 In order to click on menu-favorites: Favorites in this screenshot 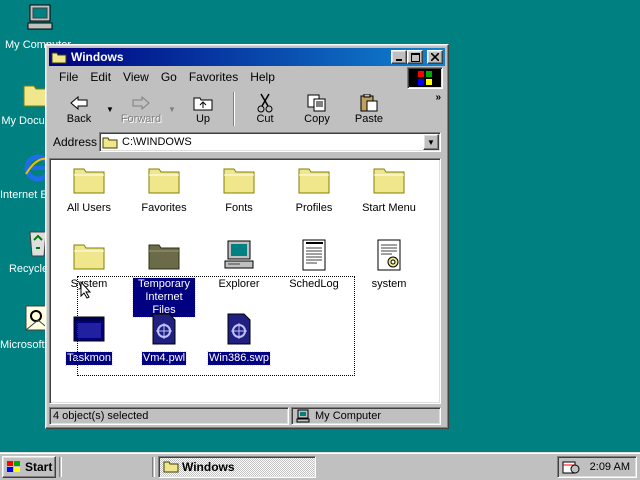, I will do `click(213, 77)`.